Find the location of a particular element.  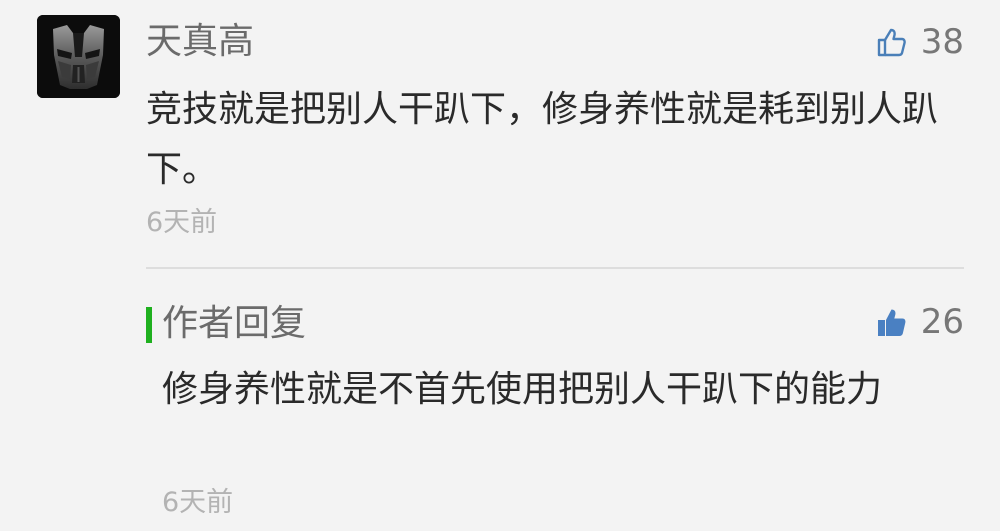

comment-like-button: 38 is located at coordinates (919, 42).